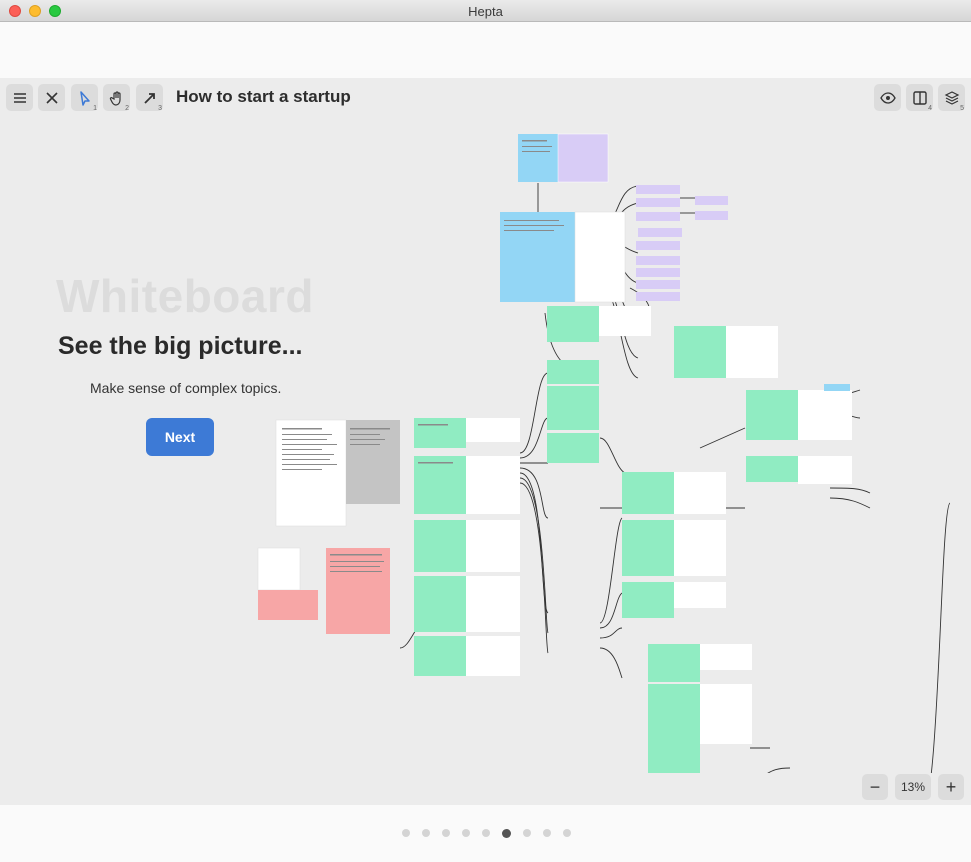 Image resolution: width=971 pixels, height=862 pixels. I want to click on select-tool-shortcut: 1, so click(95, 108).